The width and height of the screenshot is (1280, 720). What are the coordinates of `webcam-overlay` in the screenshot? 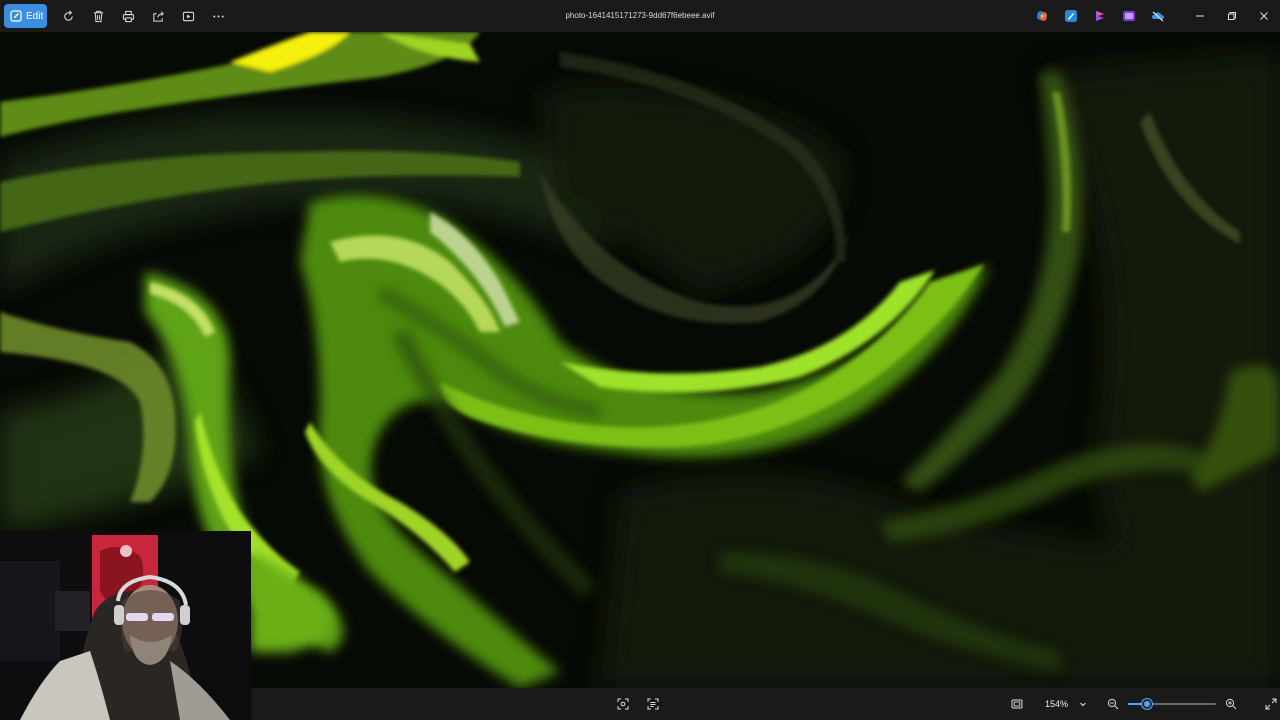 It's located at (125, 625).